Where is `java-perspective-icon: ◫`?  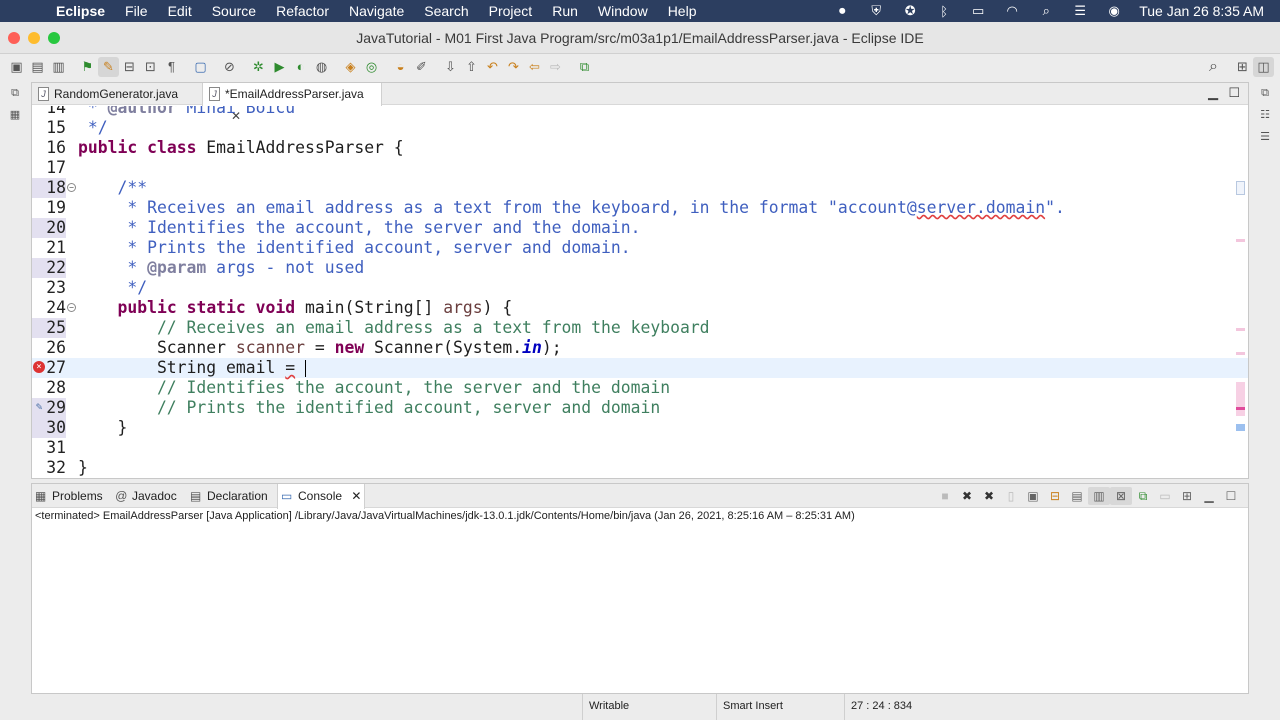
java-perspective-icon: ◫ is located at coordinates (1263, 67).